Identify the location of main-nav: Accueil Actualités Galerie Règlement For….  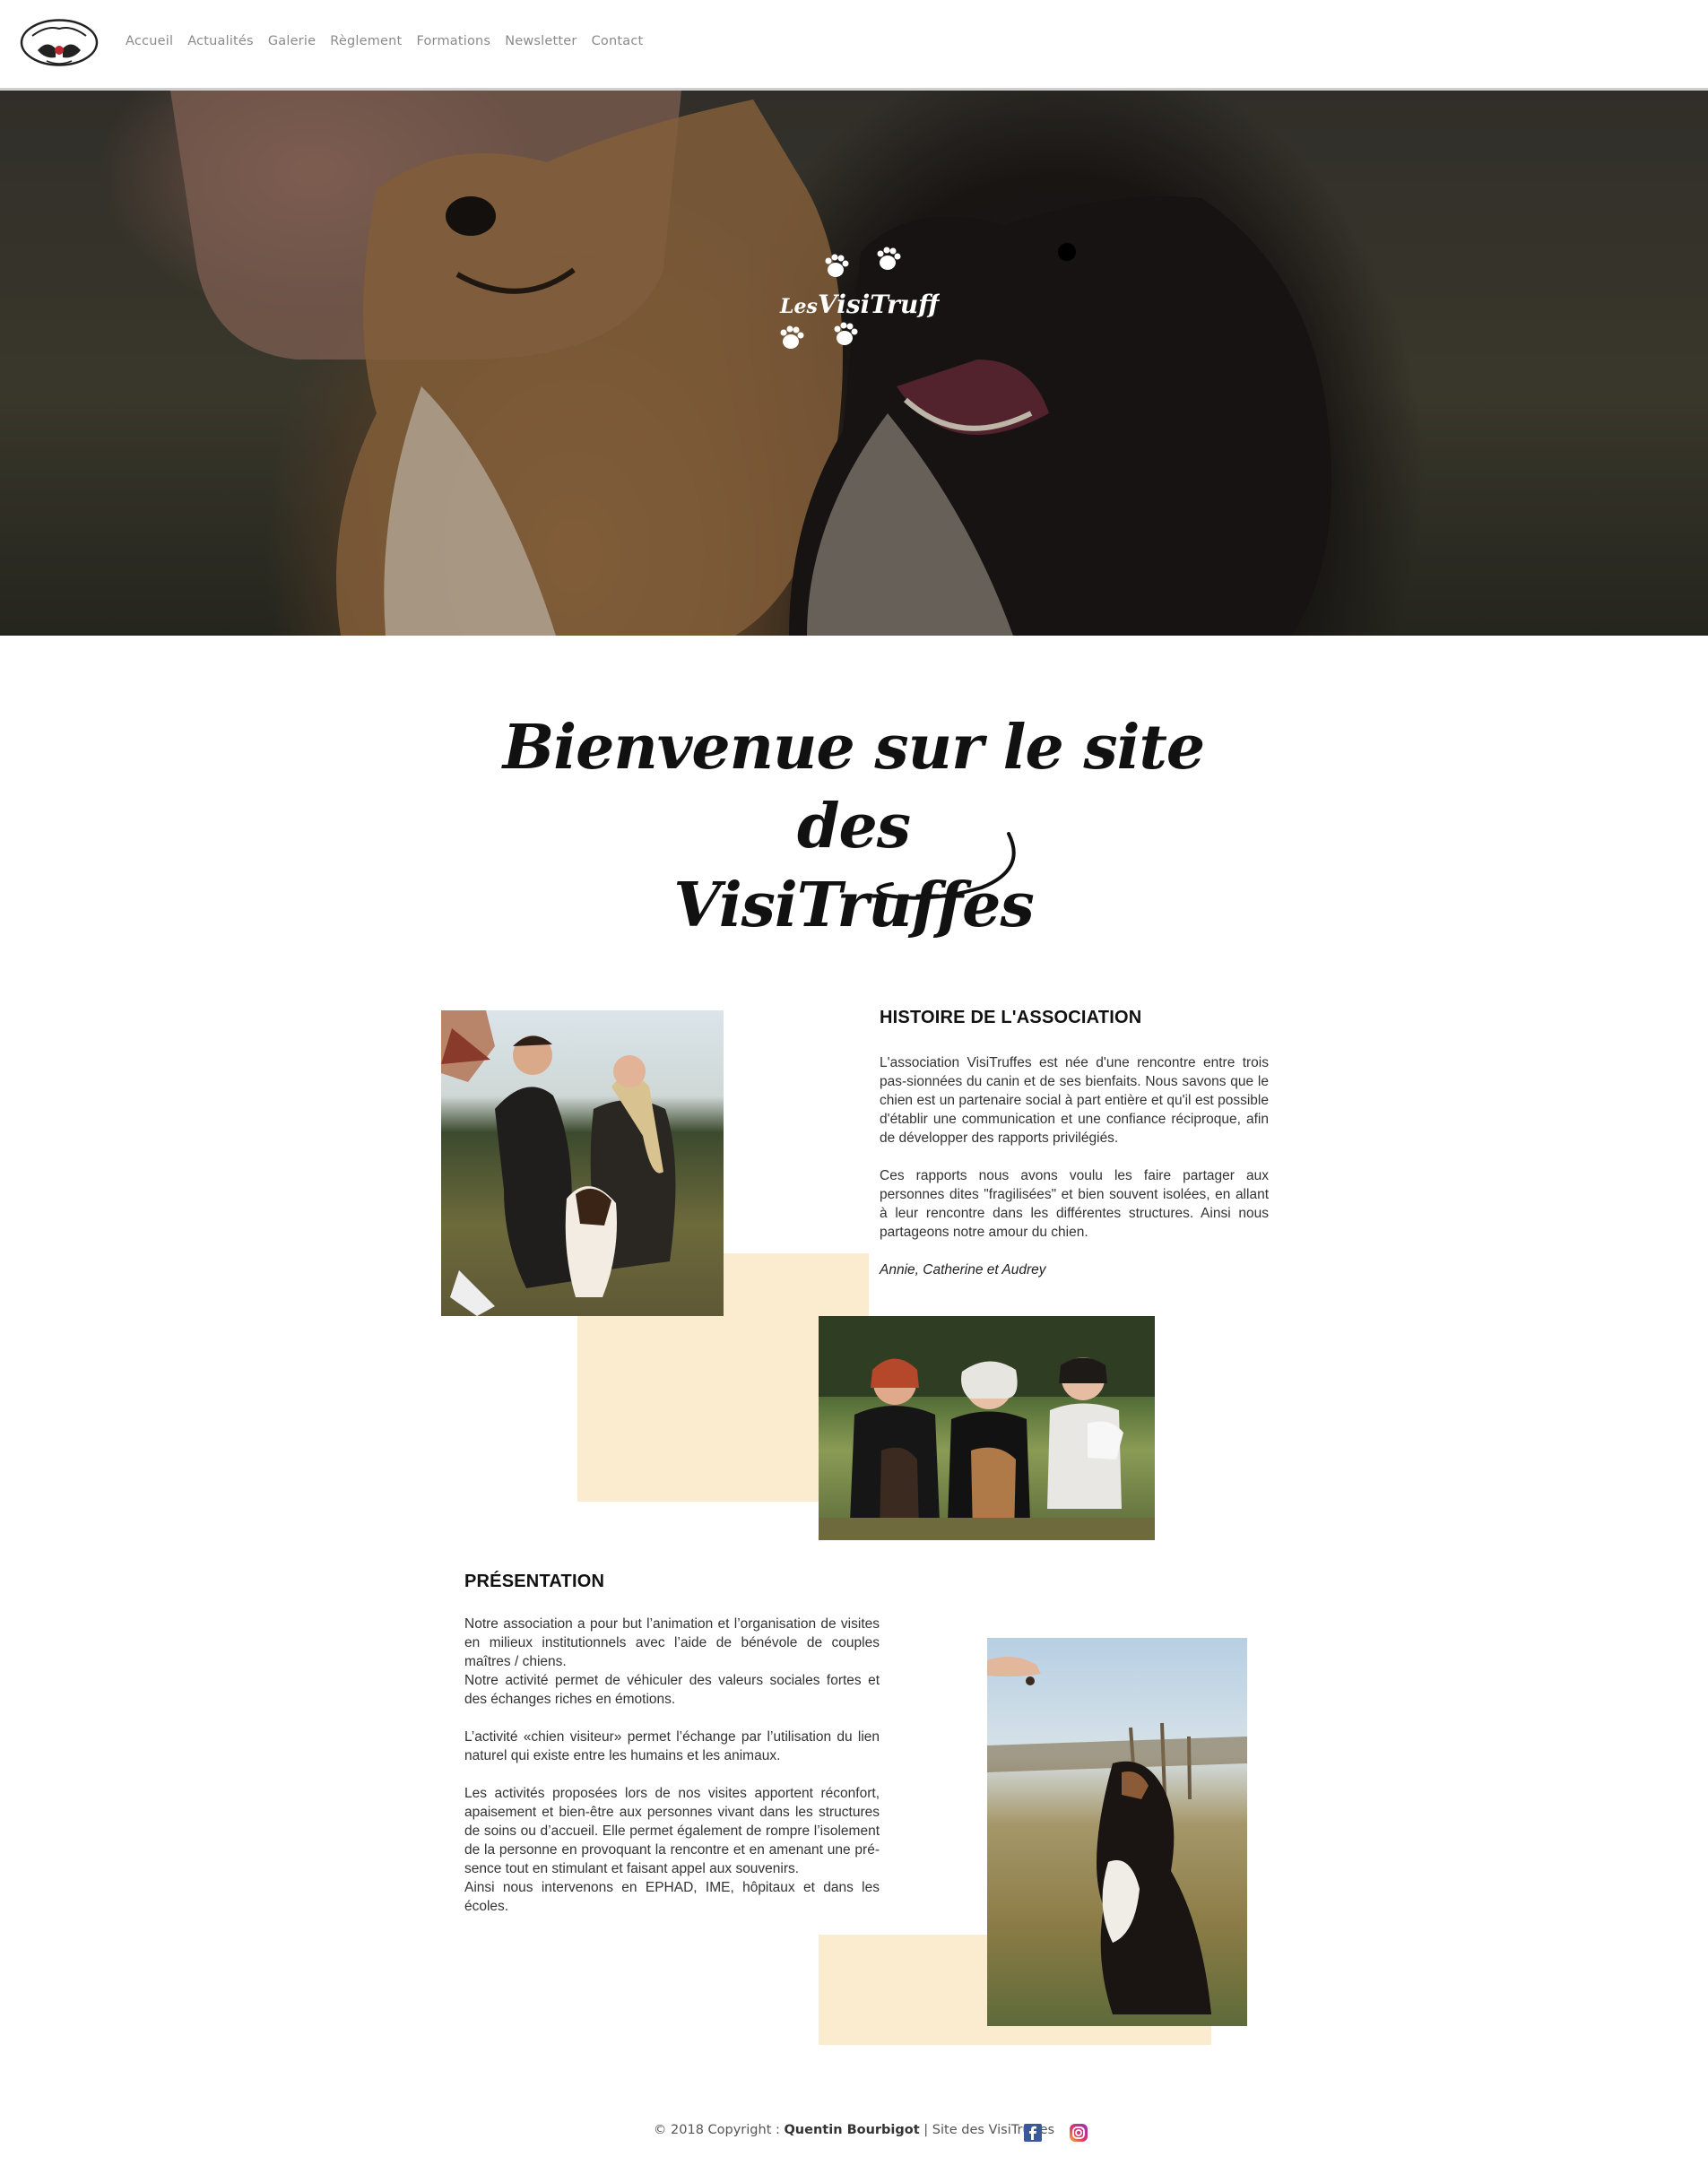
(391, 41).